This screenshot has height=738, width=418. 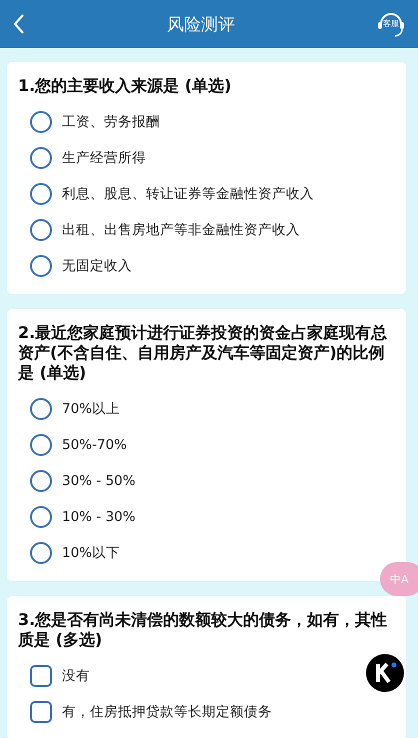 What do you see at coordinates (167, 712) in the screenshot?
I see `option-label: 有，住房抵押贷款等长期定额债务` at bounding box center [167, 712].